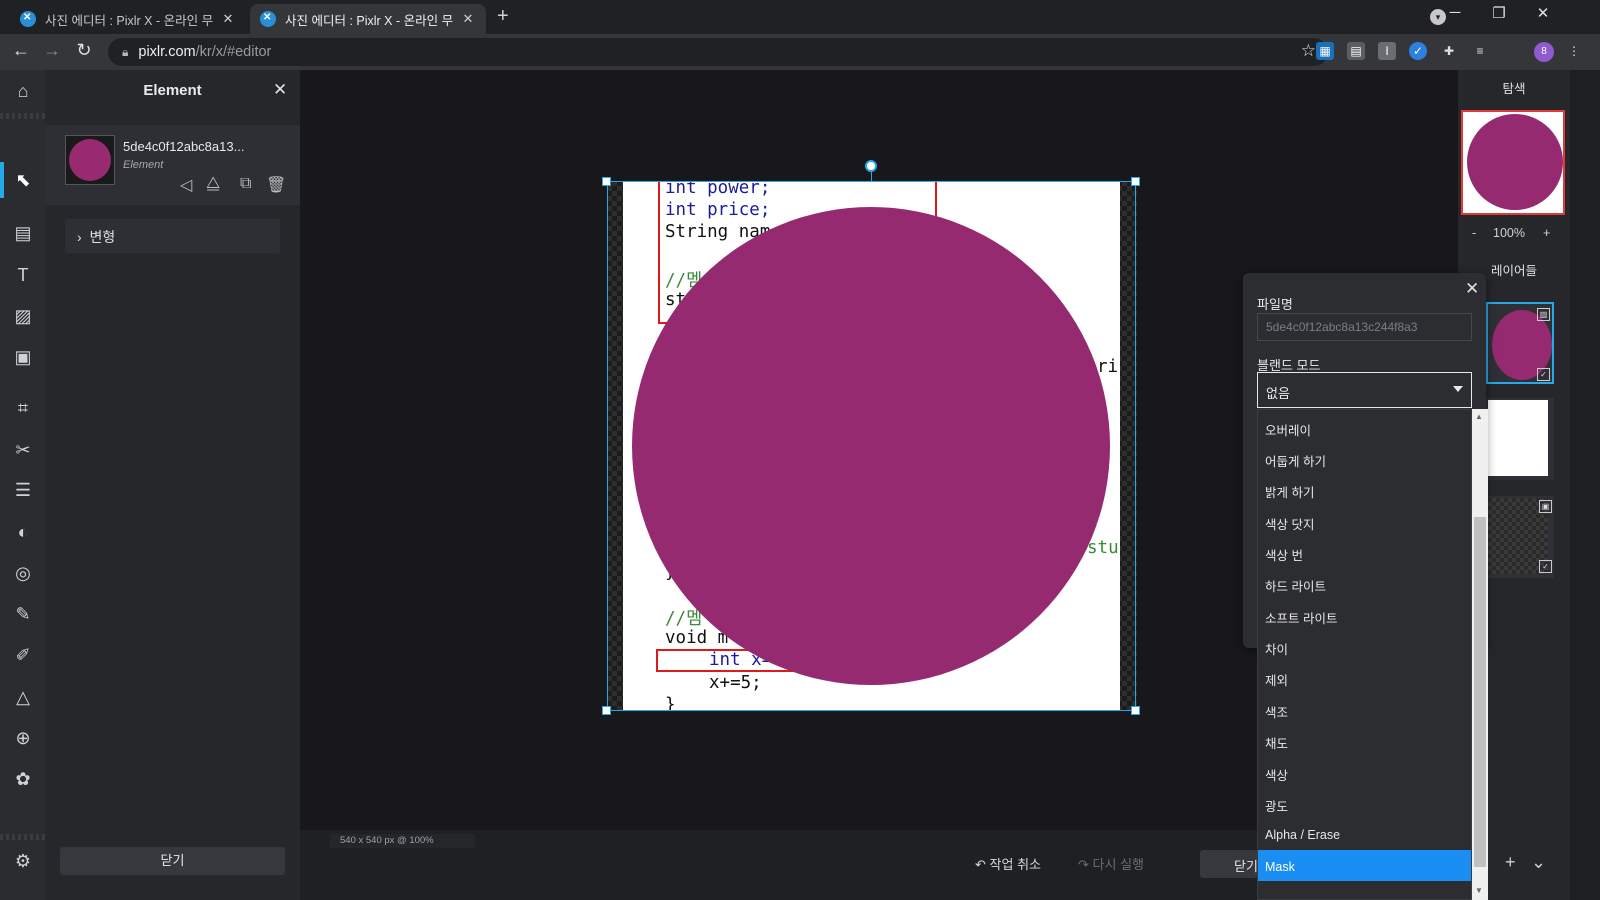  What do you see at coordinates (23, 655) in the screenshot?
I see `paint-tool-icon: ✐` at bounding box center [23, 655].